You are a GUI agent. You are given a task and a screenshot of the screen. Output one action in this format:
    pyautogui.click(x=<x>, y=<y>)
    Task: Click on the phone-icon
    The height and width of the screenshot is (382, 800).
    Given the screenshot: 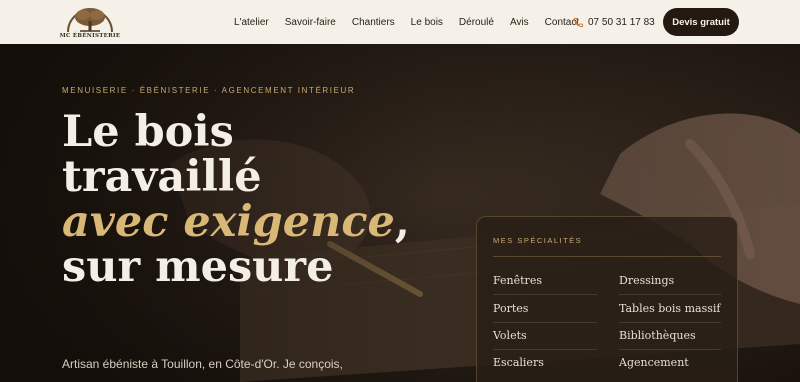 What is the action you would take?
    pyautogui.click(x=578, y=22)
    